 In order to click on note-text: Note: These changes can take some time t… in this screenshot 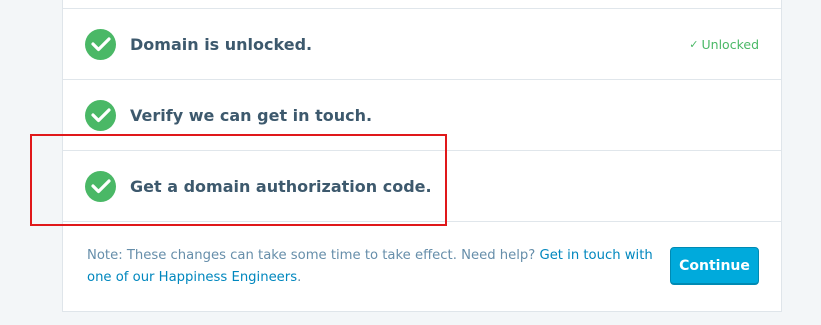, I will do `click(313, 255)`.